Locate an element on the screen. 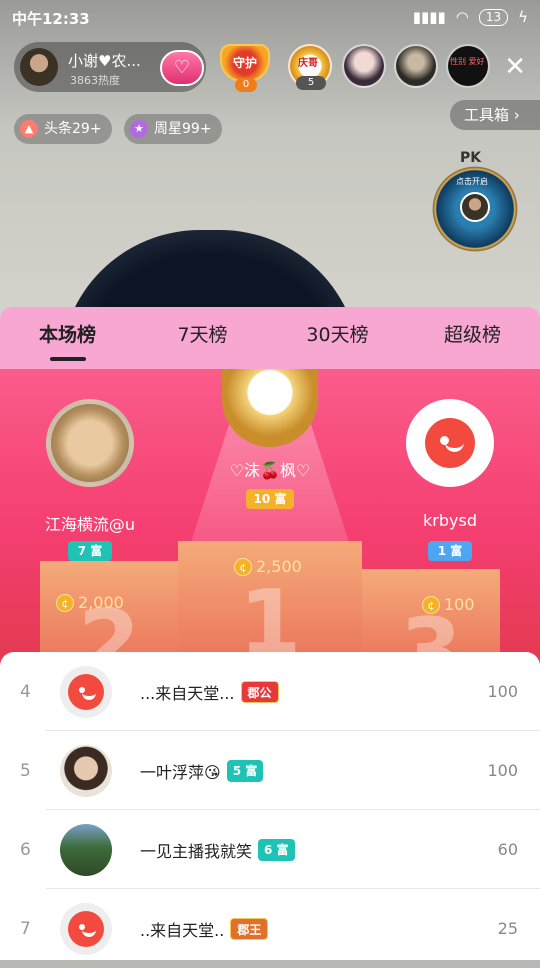 The image size is (540, 968). third-place-score: ¢ 100 is located at coordinates (448, 604).